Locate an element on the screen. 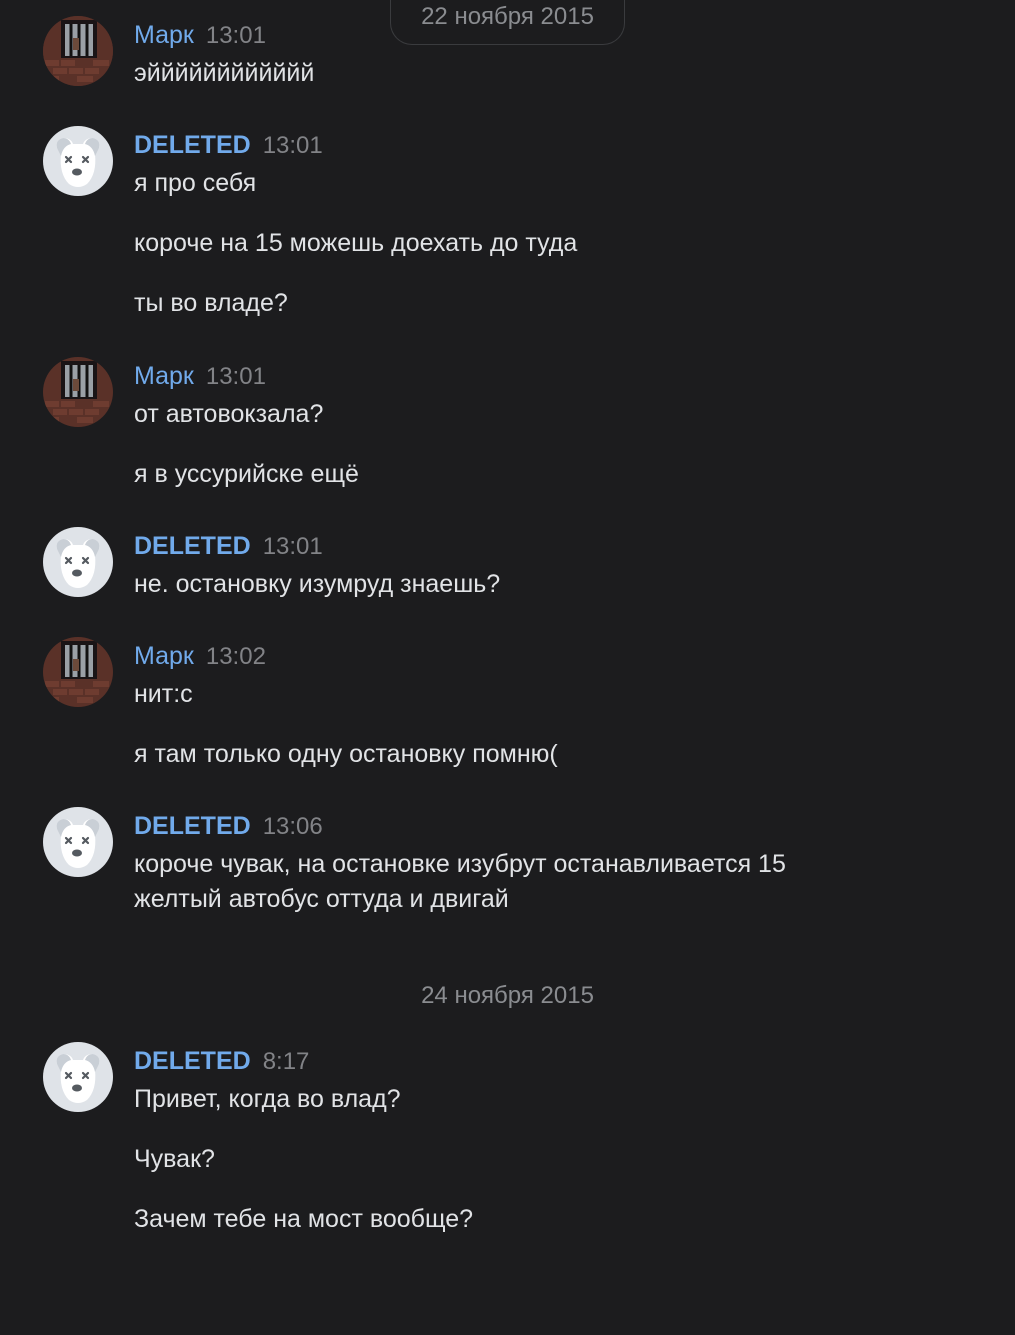  message-time: 13:02 is located at coordinates (235, 656).